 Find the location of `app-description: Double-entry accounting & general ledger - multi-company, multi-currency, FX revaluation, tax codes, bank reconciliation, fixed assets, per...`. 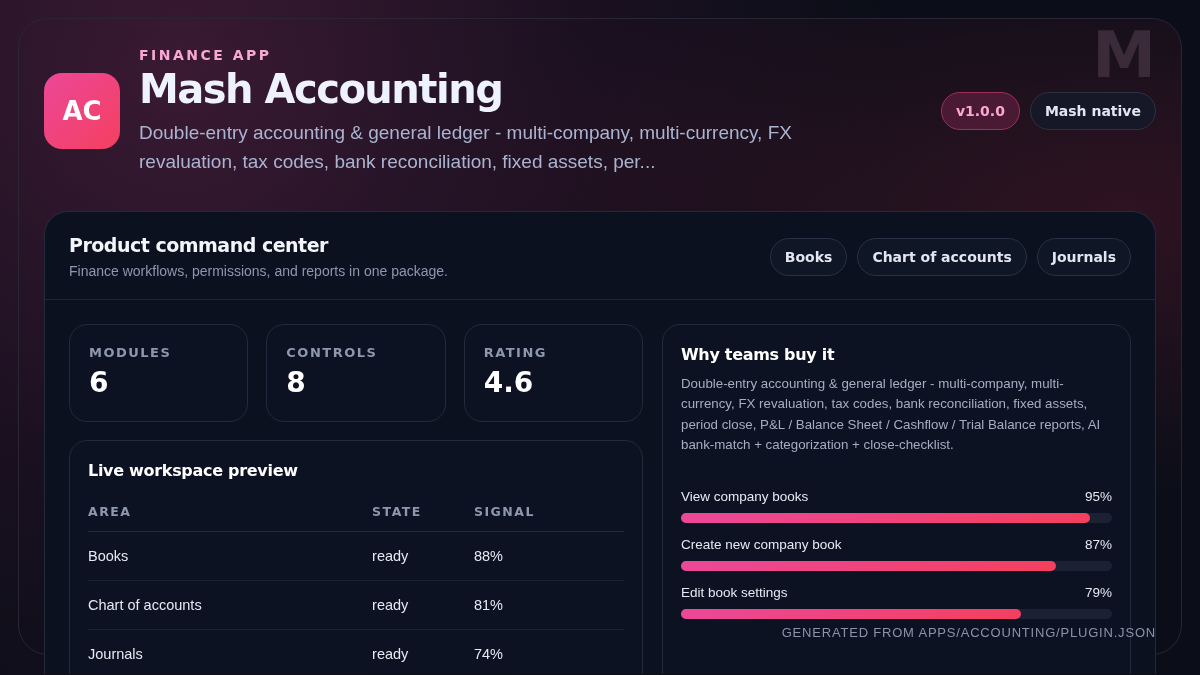

app-description: Double-entry accounting & general ledger - multi-company, multi-currency, FX revaluation, tax codes, bank reconciliation, fixed assets, per... is located at coordinates (466, 147).